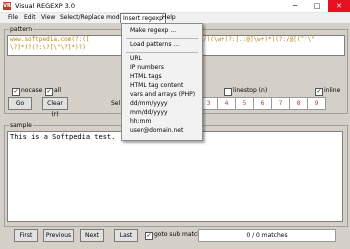 This screenshot has height=249, width=350. Describe the element at coordinates (298, 103) in the screenshot. I see `match-button-8: 8` at that location.